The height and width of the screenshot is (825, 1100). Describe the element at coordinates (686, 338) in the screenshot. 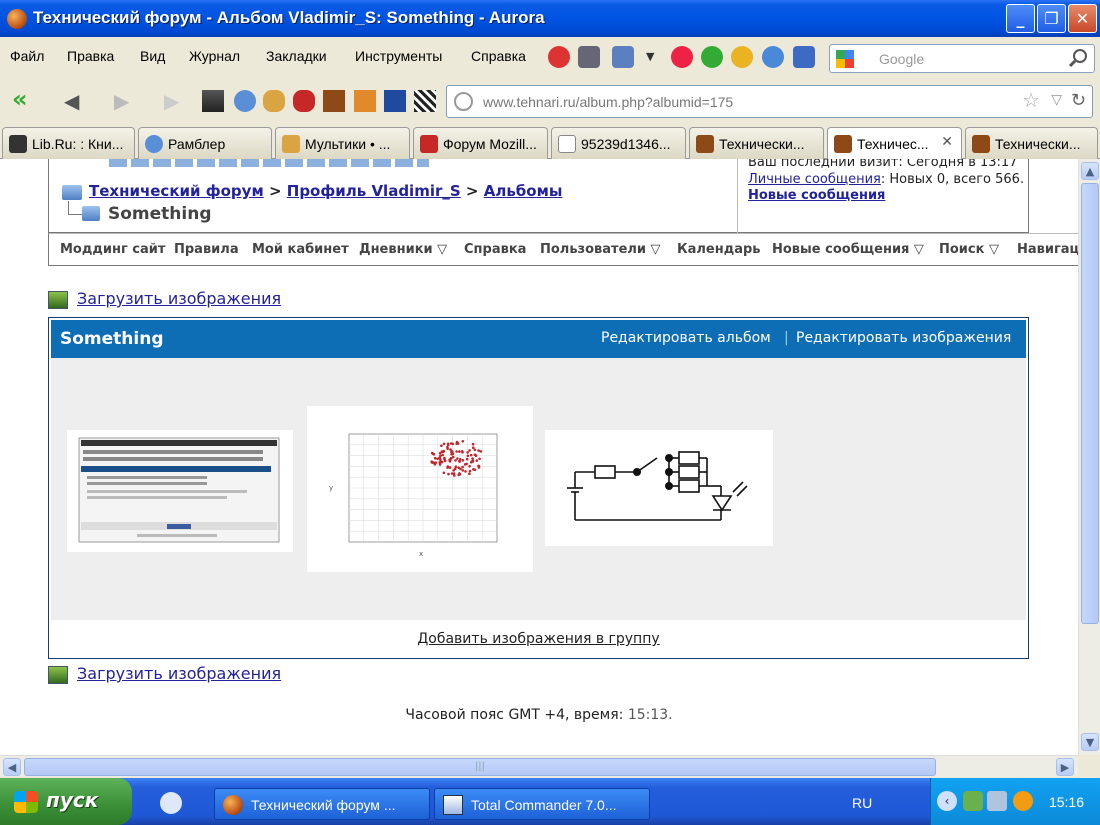

I see `edit-album-link: Редактировать альбом` at that location.